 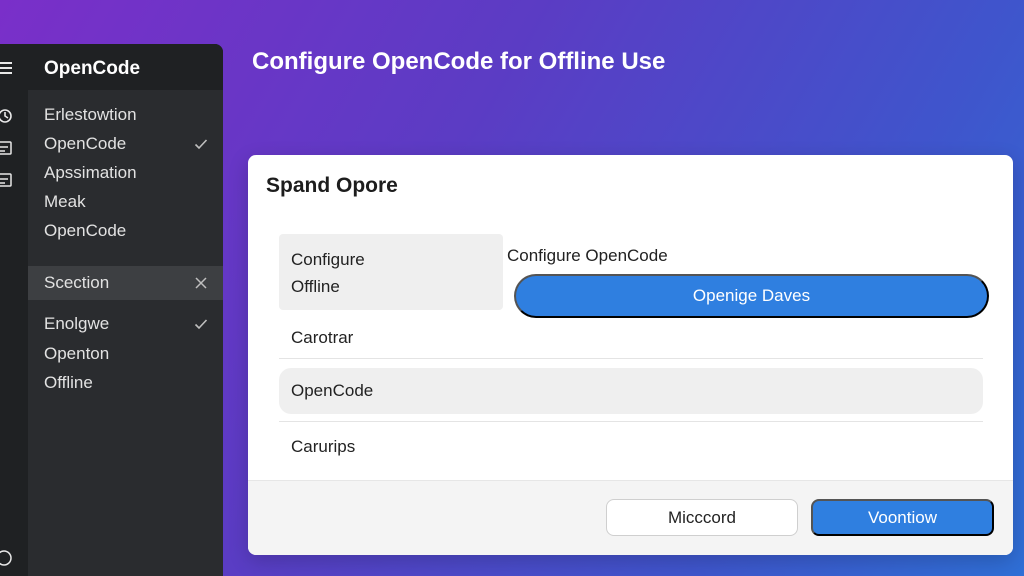 I want to click on sidebar-item-label: Scection, so click(x=77, y=282).